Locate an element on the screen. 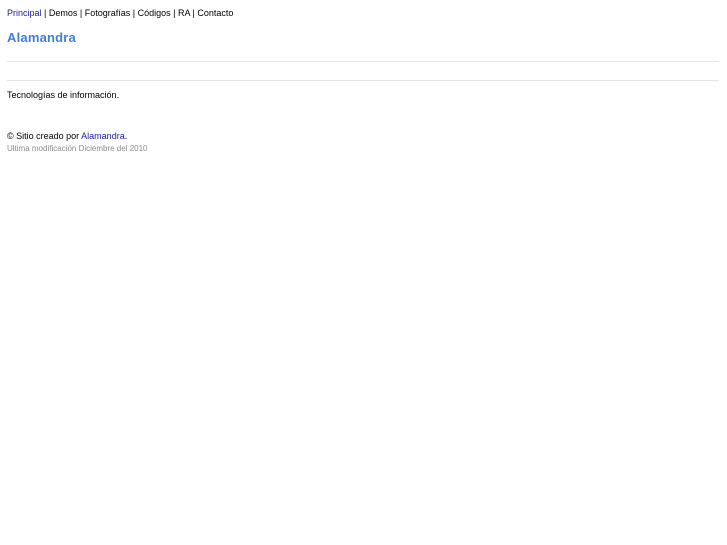  header-divider is located at coordinates (363, 61).